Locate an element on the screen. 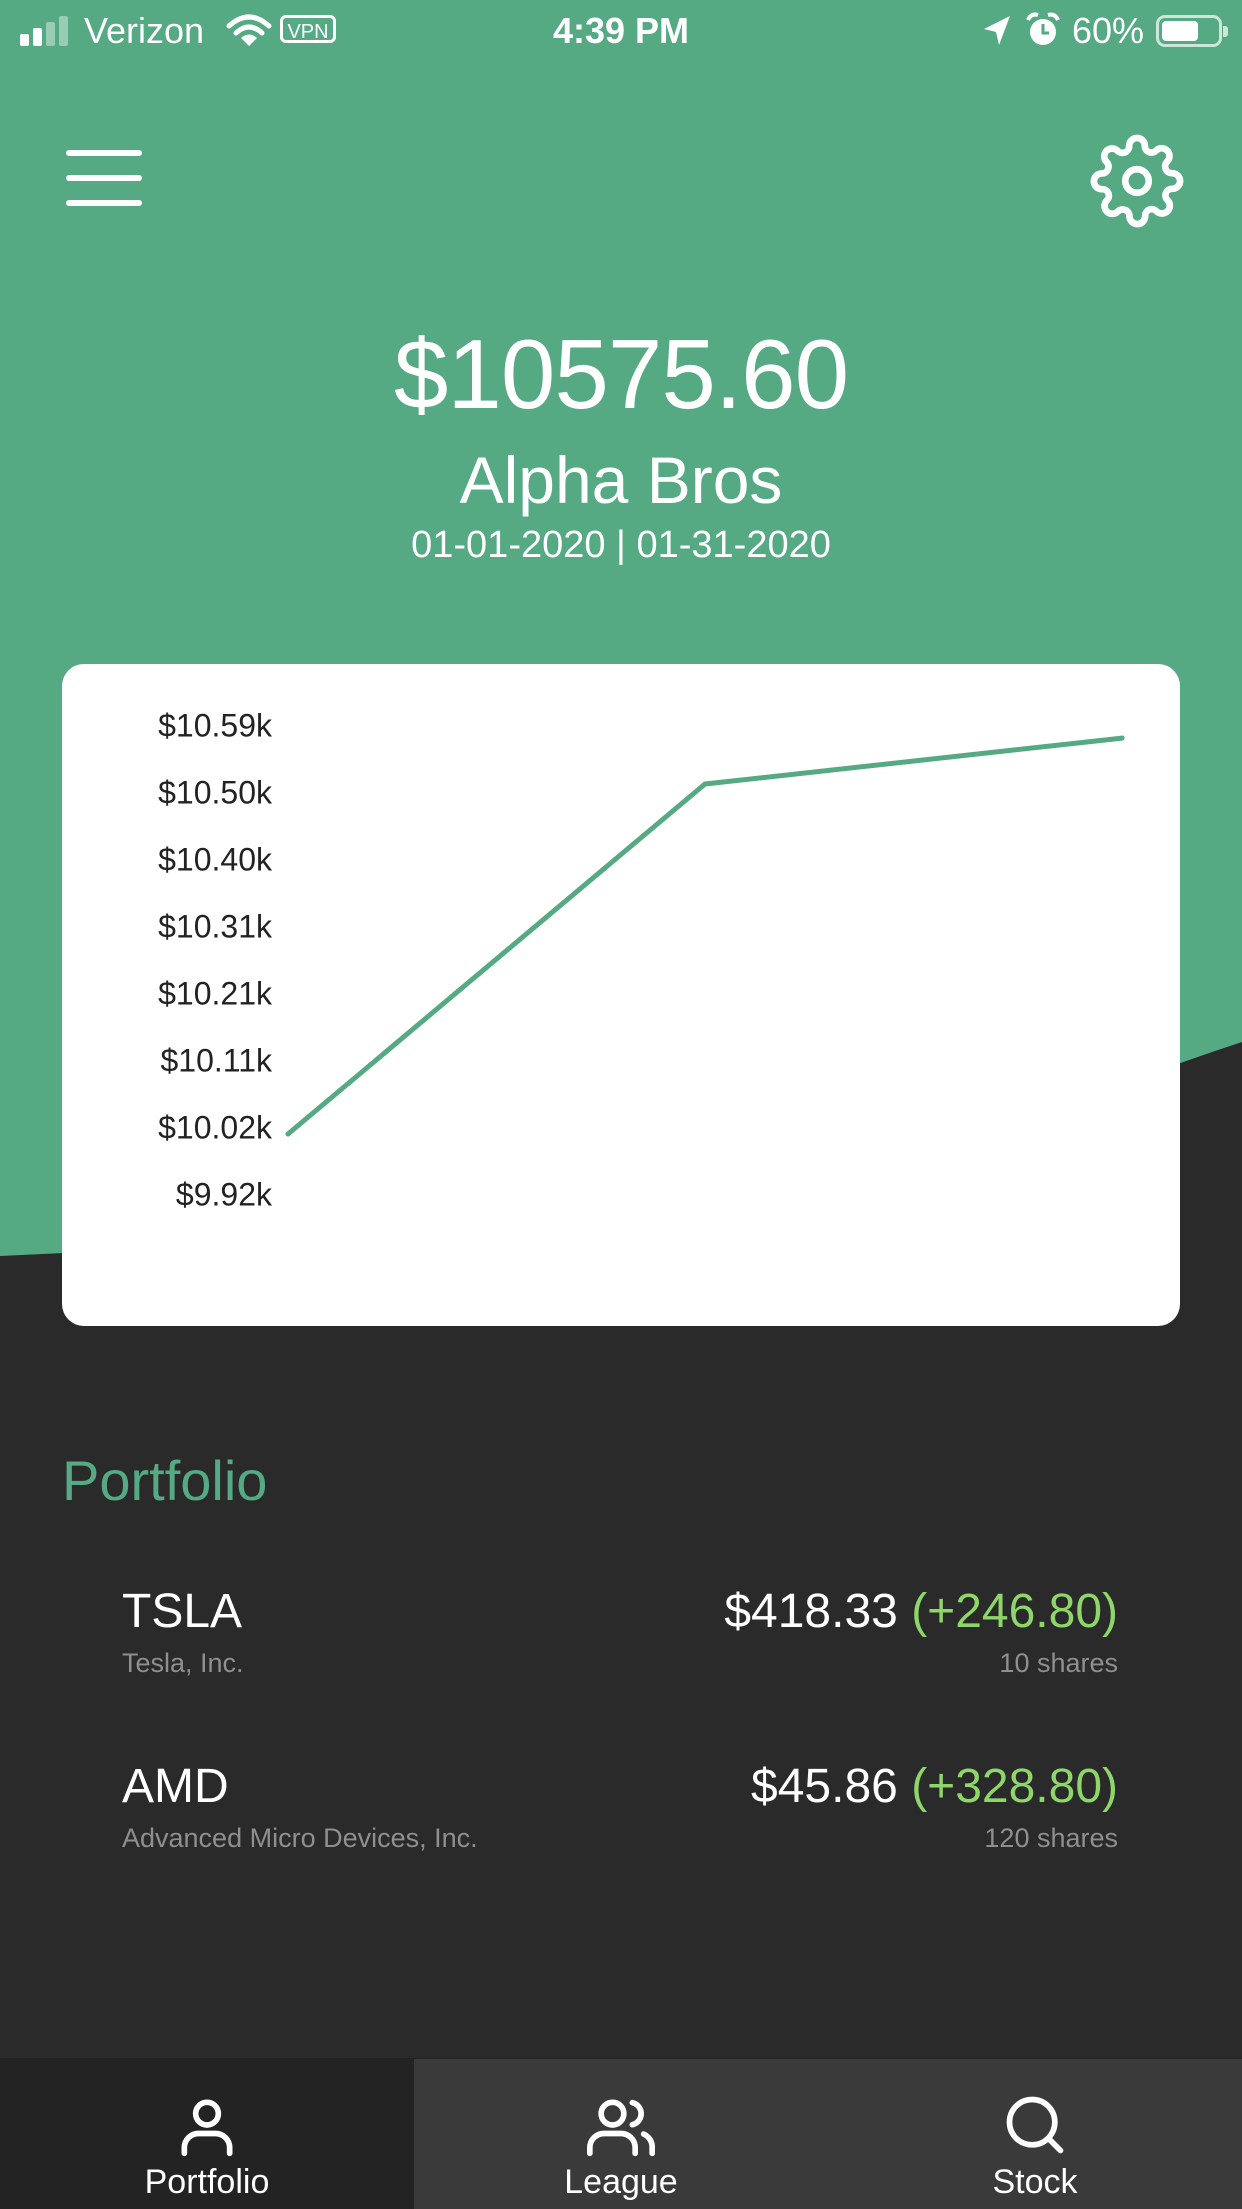  holding-price-line: $418.33 (+246.80) is located at coordinates (921, 1611).